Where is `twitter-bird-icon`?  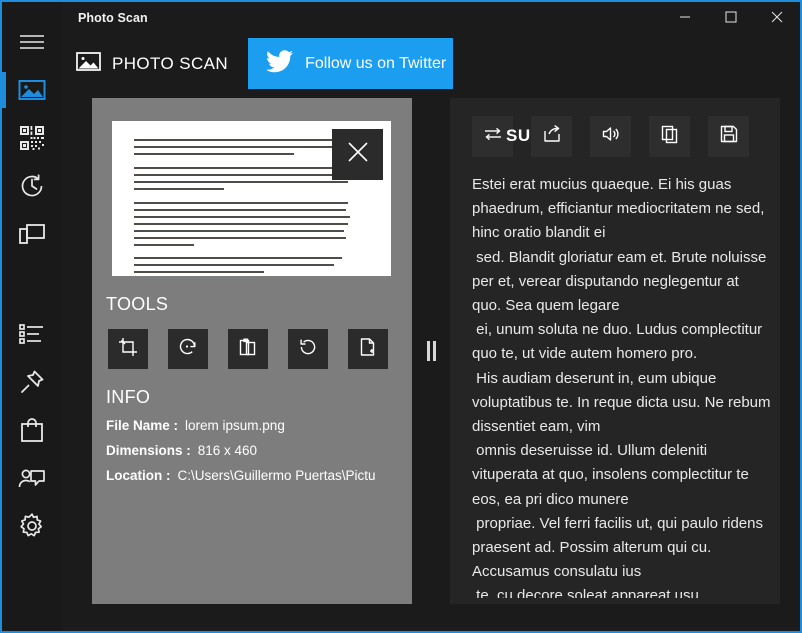 twitter-bird-icon is located at coordinates (280, 63).